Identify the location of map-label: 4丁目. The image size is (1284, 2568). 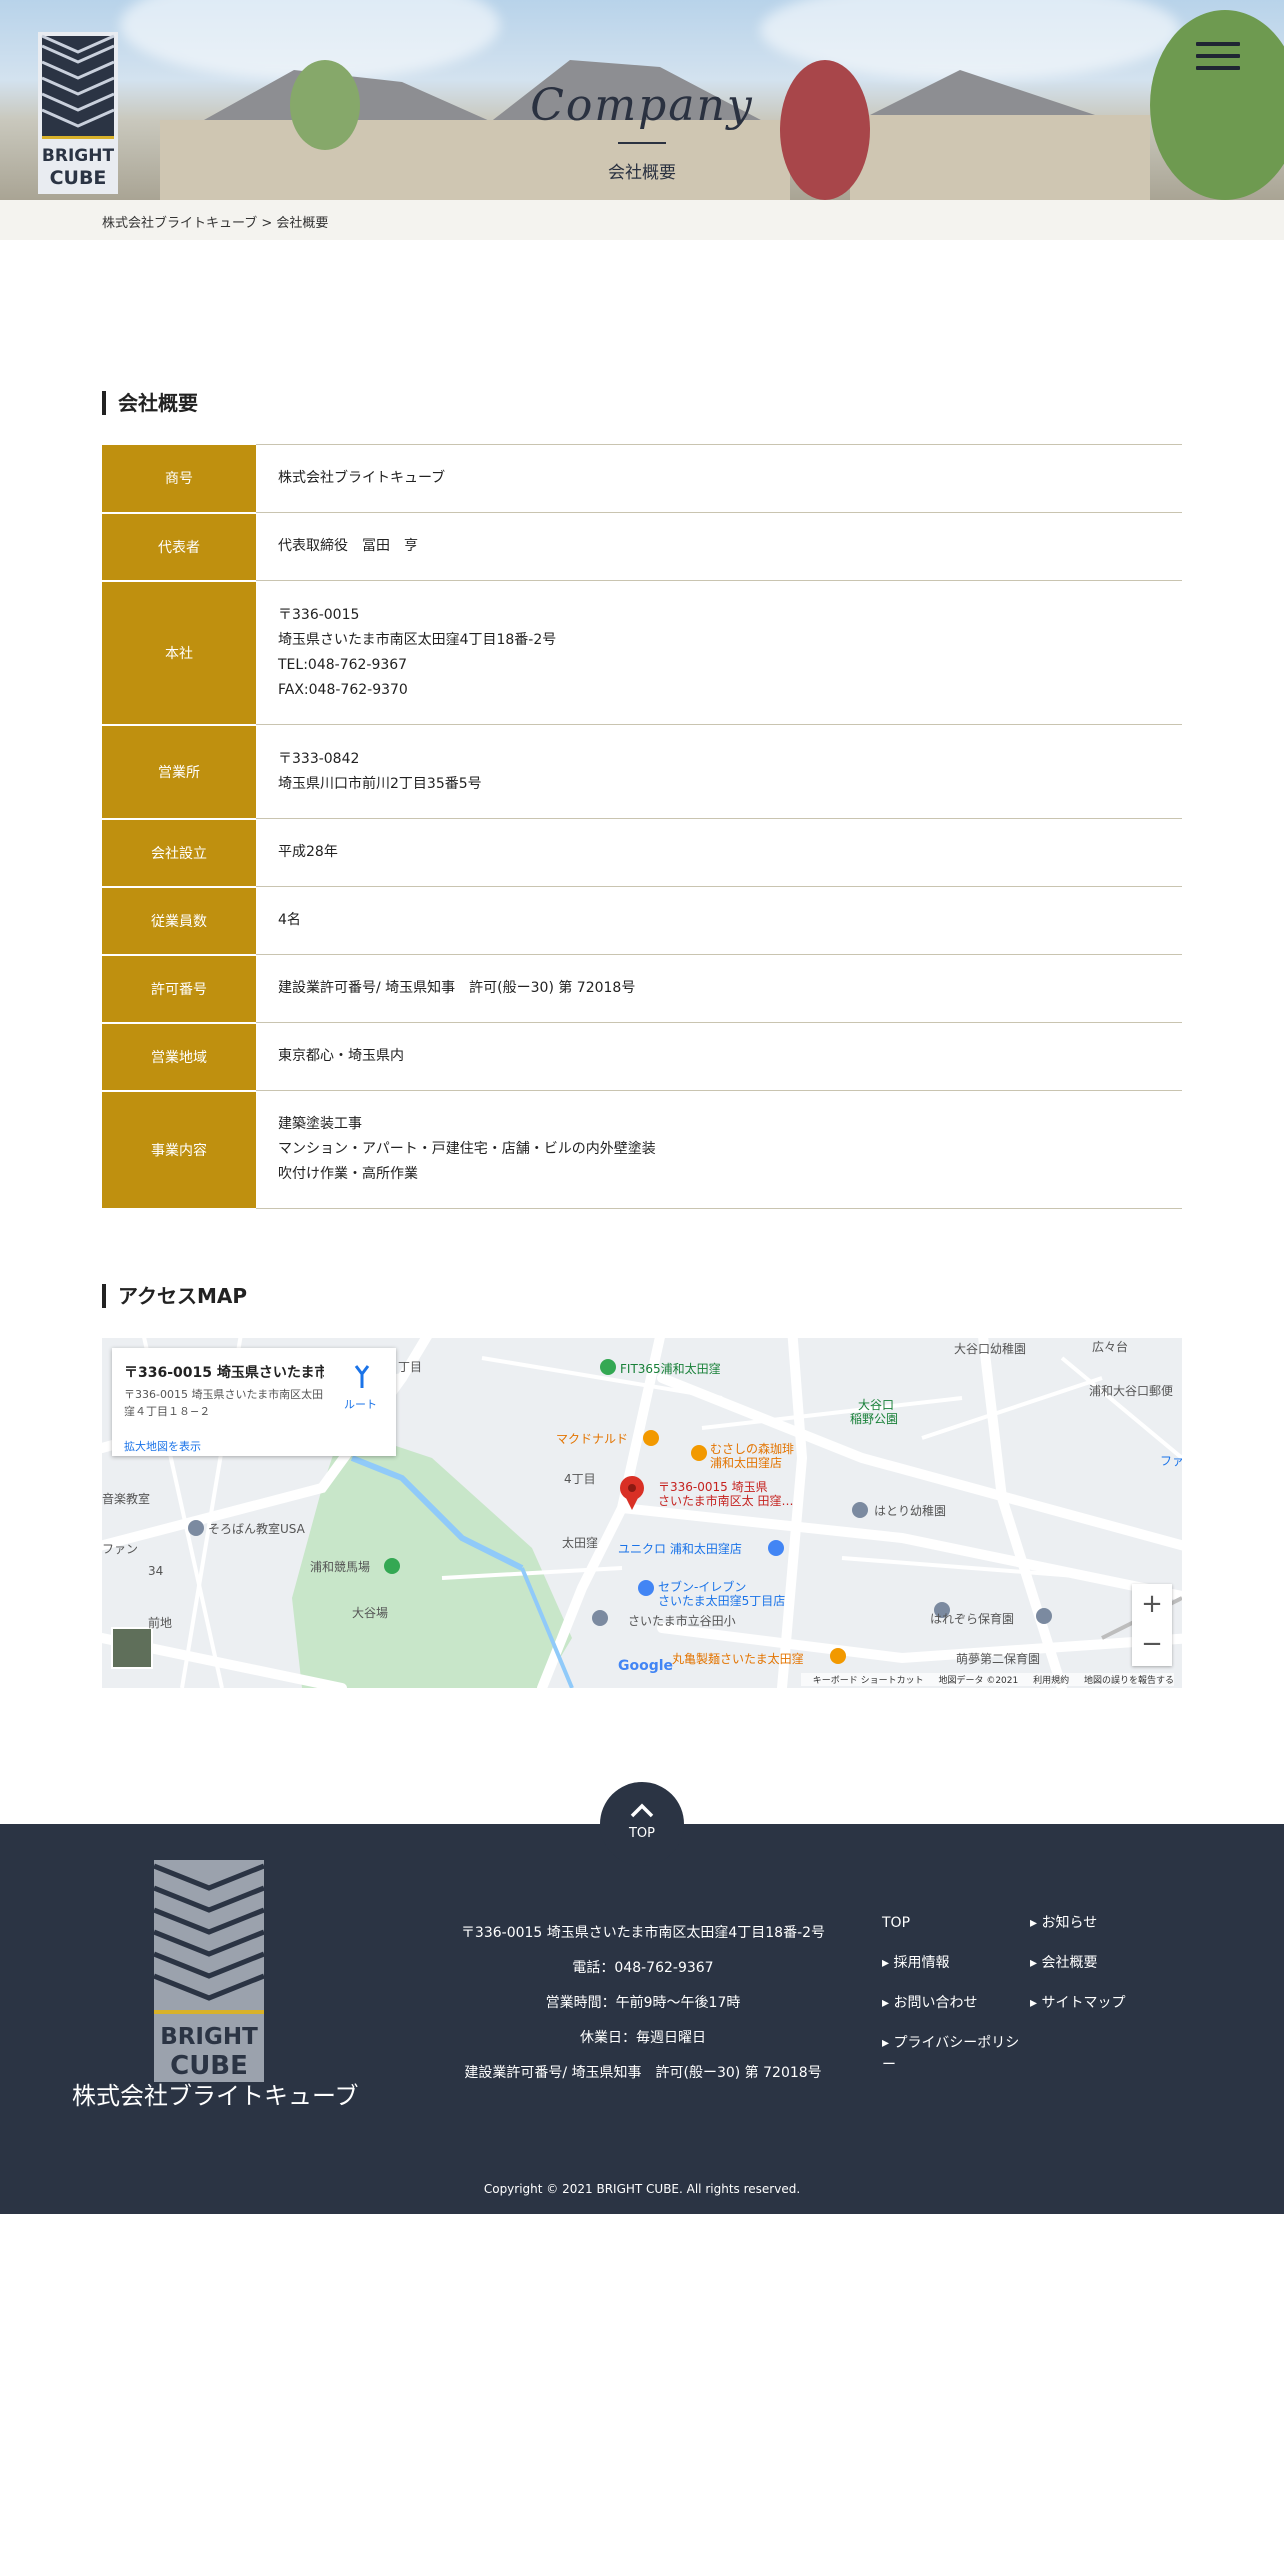
(580, 1479).